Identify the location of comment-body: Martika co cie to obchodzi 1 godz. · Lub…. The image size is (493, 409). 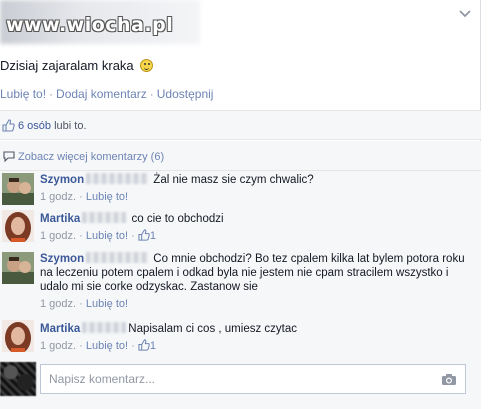
(256, 227).